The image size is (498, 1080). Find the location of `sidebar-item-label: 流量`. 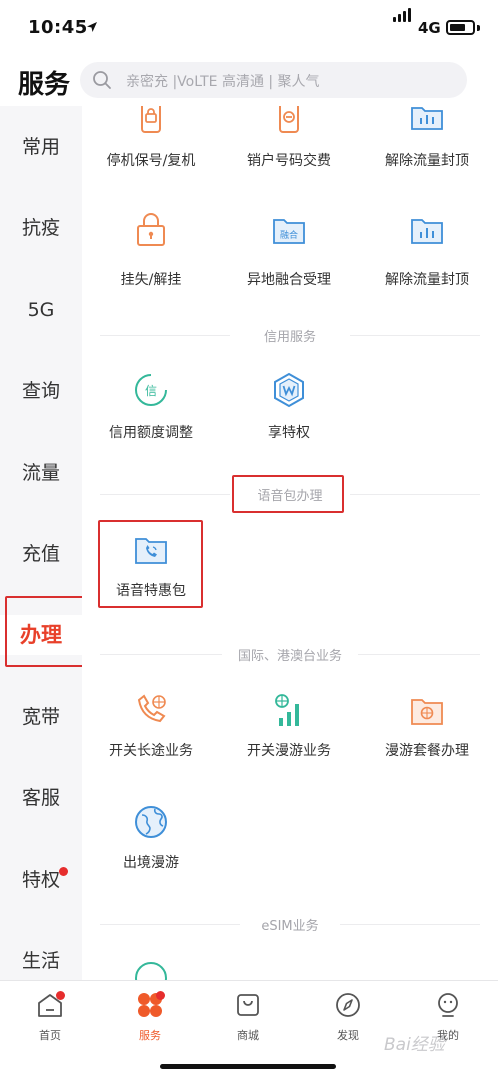

sidebar-item-label: 流量 is located at coordinates (40, 473).